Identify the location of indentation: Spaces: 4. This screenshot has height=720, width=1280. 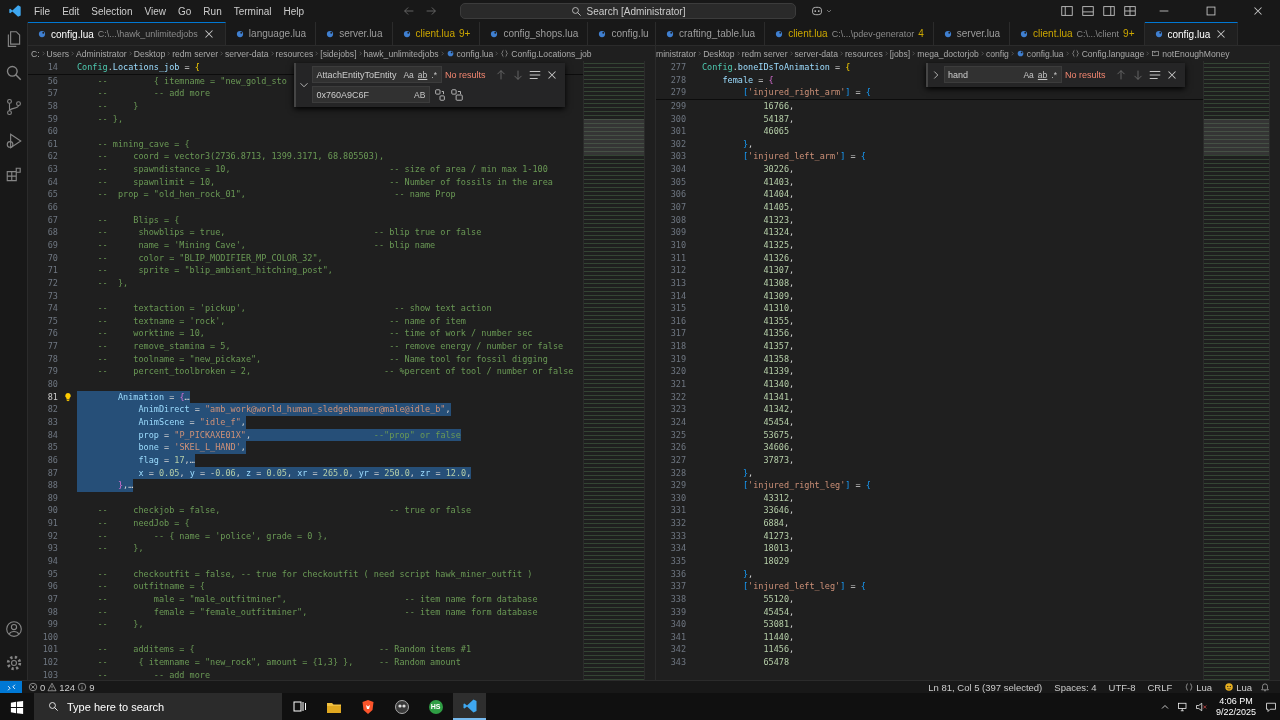
(1075, 687).